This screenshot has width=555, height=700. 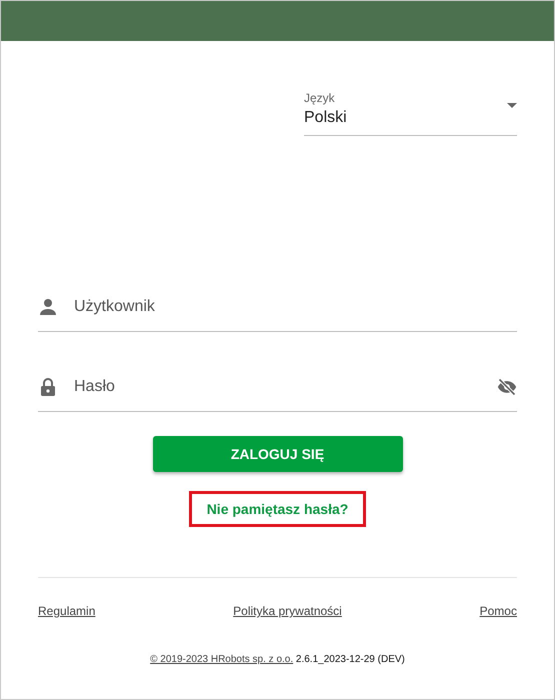 I want to click on footer-link: Pomoc, so click(x=498, y=611).